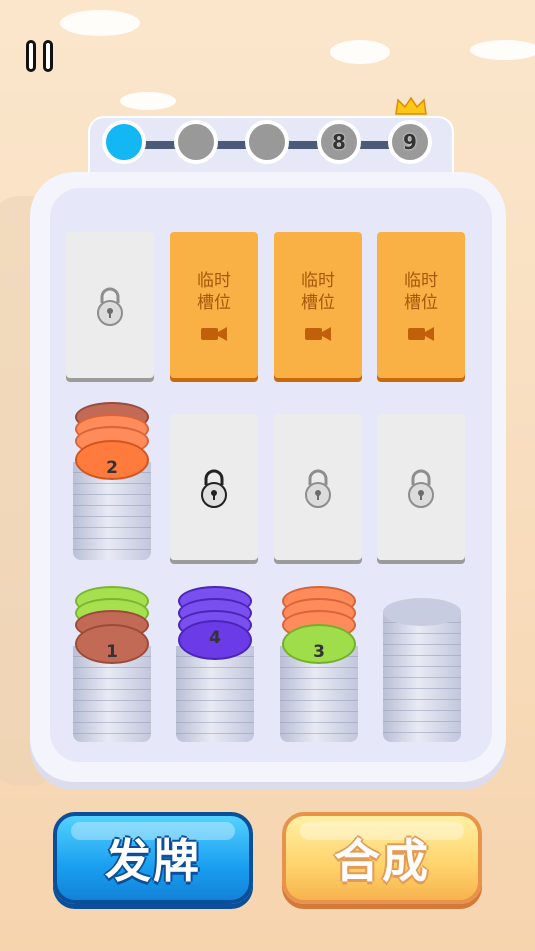 The height and width of the screenshot is (951, 535). I want to click on deal-button: 发牌, so click(153, 858).